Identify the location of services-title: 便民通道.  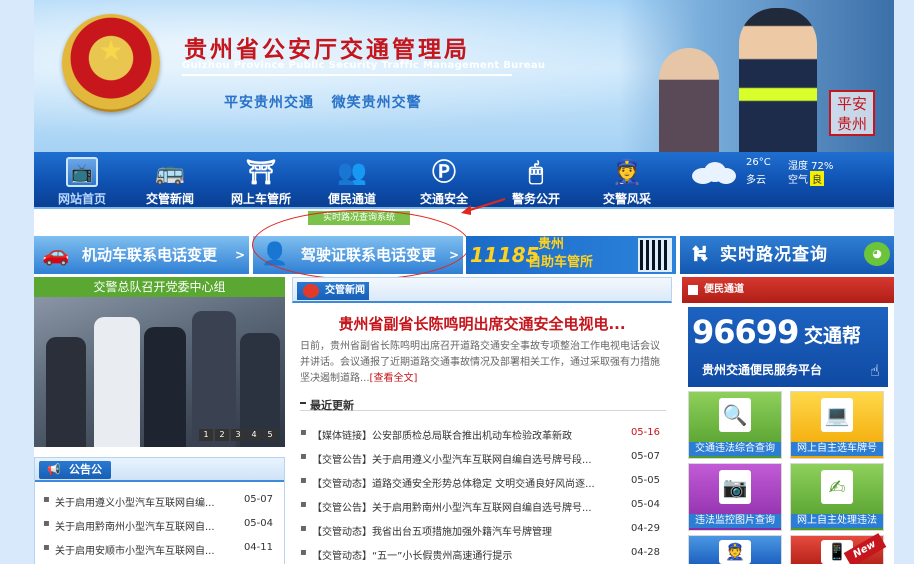
(724, 289).